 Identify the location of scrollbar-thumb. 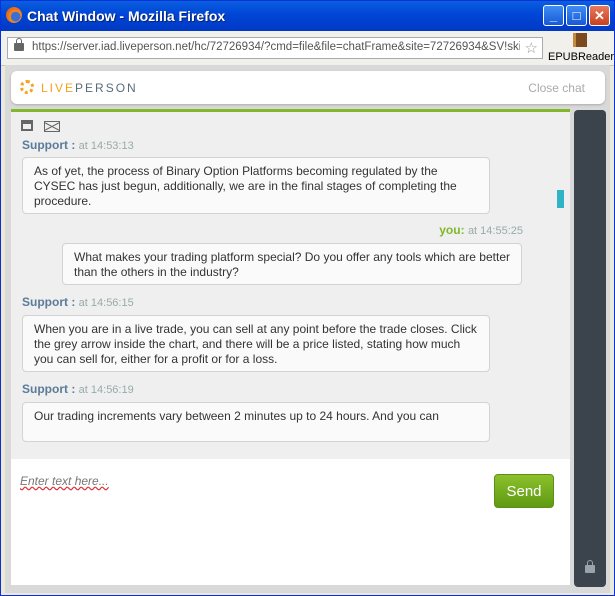
(560, 199).